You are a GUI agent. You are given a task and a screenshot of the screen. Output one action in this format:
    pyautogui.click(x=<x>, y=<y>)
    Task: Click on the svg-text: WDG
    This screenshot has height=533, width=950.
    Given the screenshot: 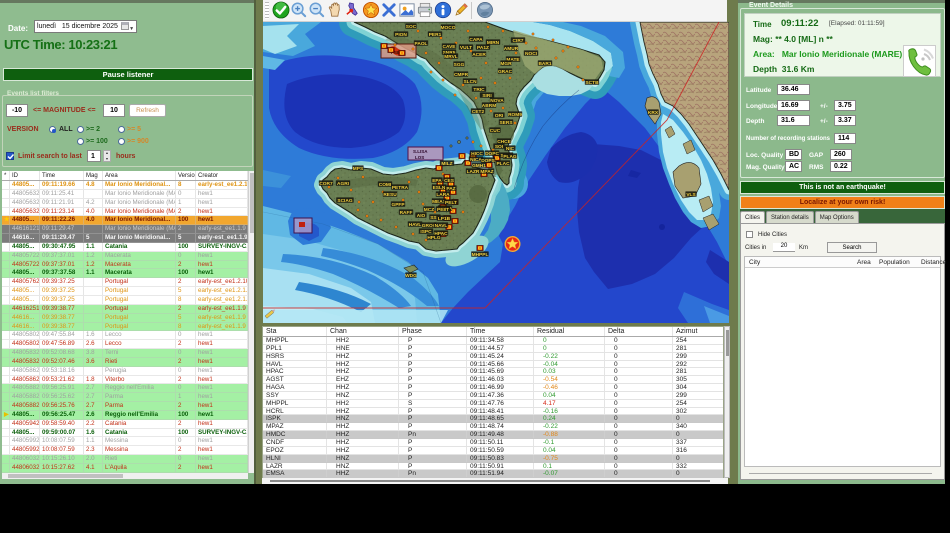 What is the action you would take?
    pyautogui.click(x=411, y=276)
    